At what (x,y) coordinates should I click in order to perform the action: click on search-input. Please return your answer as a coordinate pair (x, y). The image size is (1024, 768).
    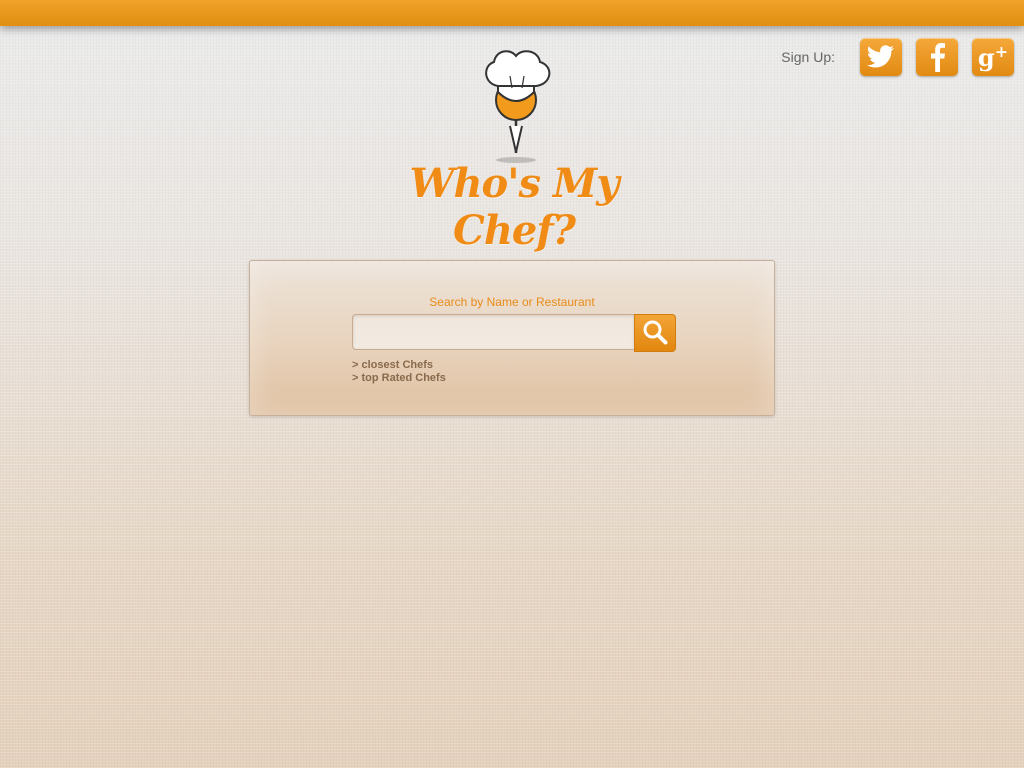
    Looking at the image, I should click on (493, 332).